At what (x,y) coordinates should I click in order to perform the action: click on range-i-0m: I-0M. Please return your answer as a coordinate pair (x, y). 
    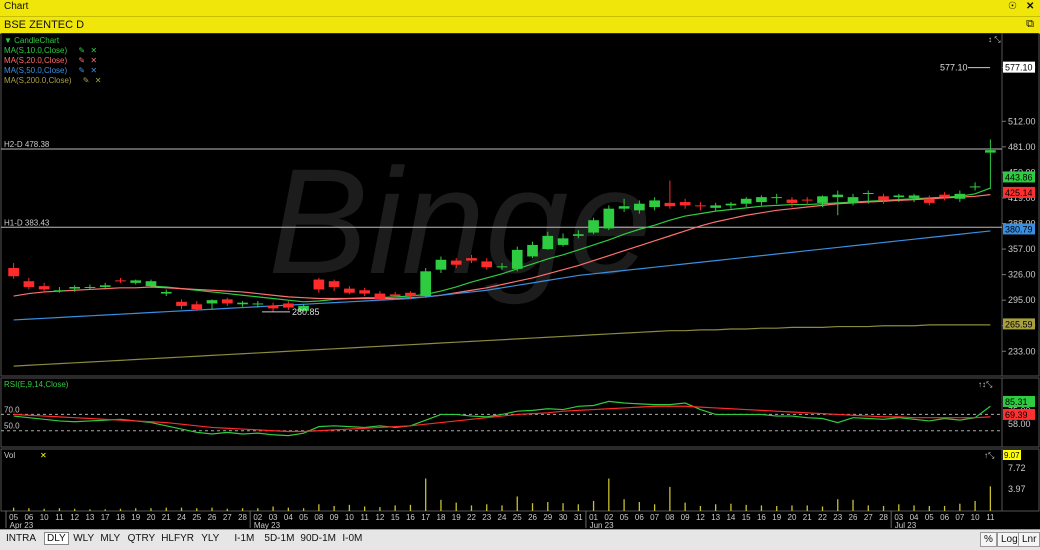
    Looking at the image, I should click on (352, 538).